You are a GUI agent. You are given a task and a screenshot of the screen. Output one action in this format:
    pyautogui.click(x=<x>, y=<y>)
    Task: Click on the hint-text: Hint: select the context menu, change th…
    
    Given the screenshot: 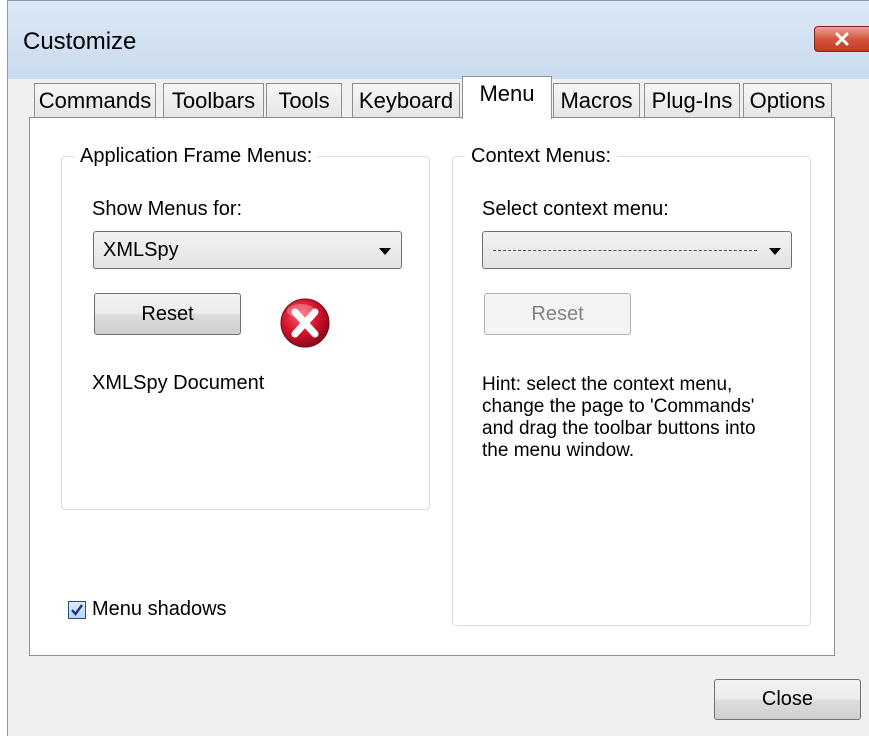 What is the action you would take?
    pyautogui.click(x=619, y=418)
    